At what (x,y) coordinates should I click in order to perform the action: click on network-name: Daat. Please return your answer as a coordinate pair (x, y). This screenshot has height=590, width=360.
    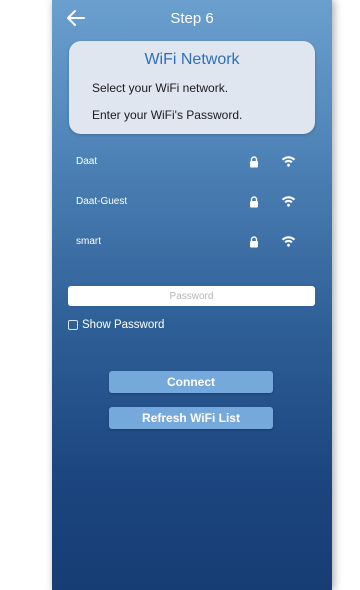
    Looking at the image, I should click on (87, 161).